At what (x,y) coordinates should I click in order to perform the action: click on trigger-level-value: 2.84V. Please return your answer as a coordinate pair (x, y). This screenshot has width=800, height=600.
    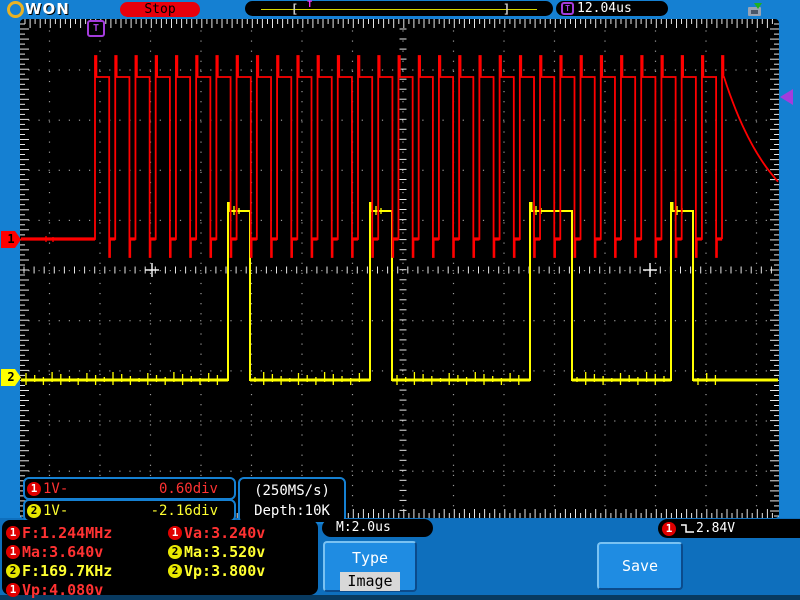
    Looking at the image, I should click on (716, 528).